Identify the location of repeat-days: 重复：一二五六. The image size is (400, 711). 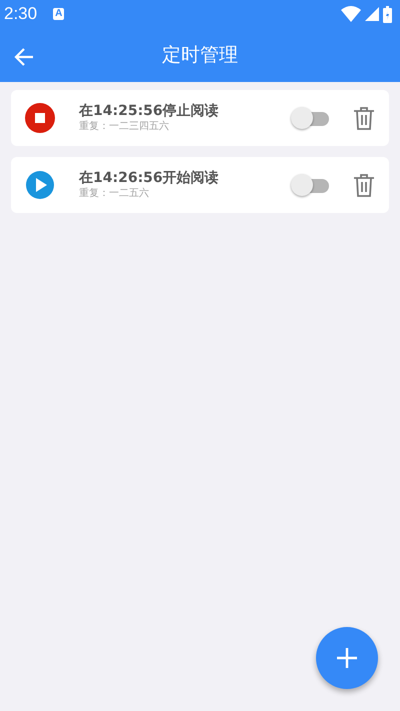
(185, 194).